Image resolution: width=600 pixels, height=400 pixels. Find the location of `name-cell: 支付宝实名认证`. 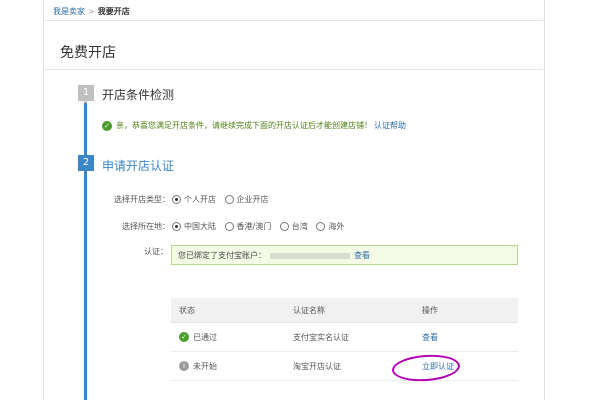

name-cell: 支付宝实名认证 is located at coordinates (349, 337).